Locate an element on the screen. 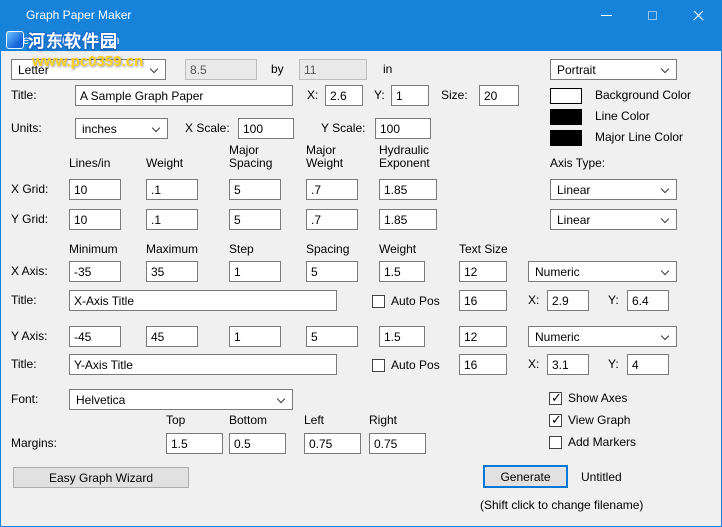  x-title-size-field is located at coordinates (483, 300).